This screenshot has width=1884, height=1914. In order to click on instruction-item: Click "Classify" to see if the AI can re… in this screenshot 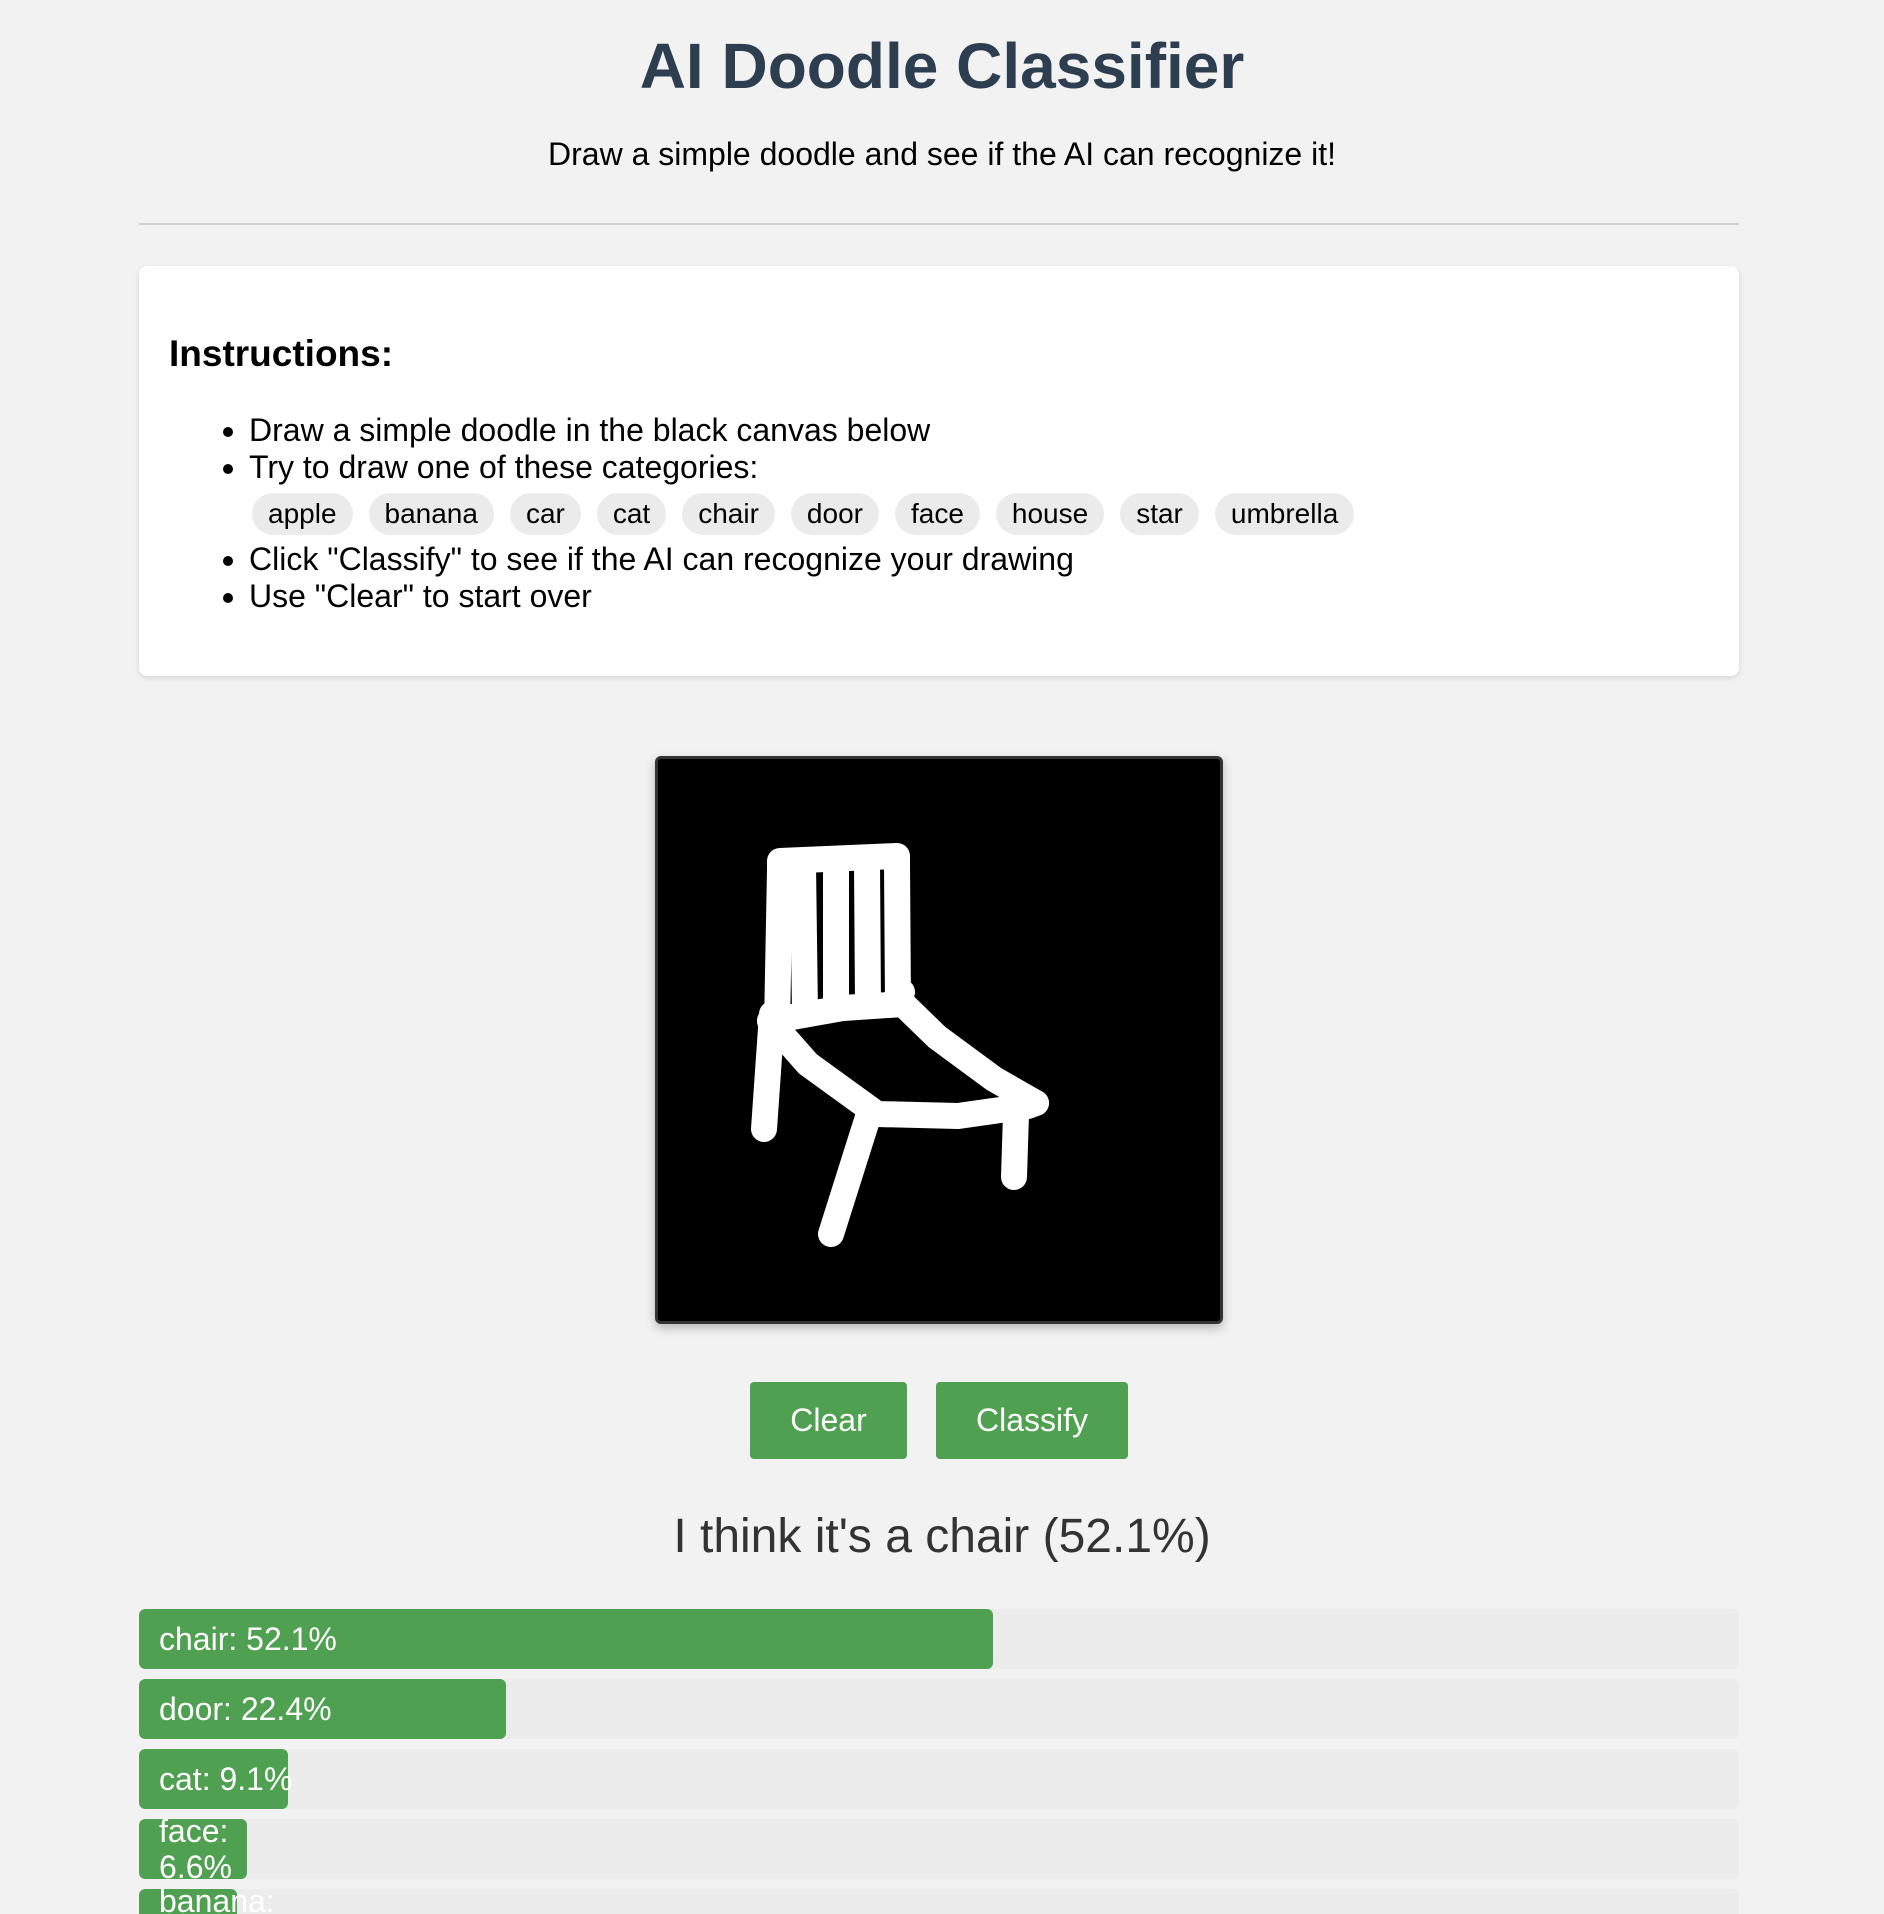, I will do `click(979, 559)`.